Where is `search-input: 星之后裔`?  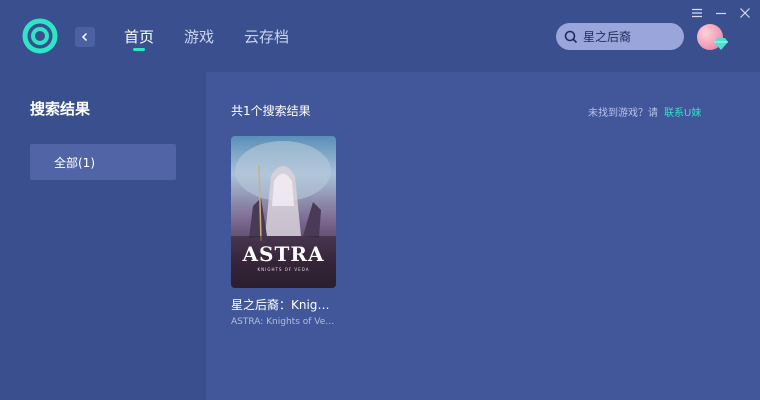
search-input: 星之后裔 is located at coordinates (620, 36).